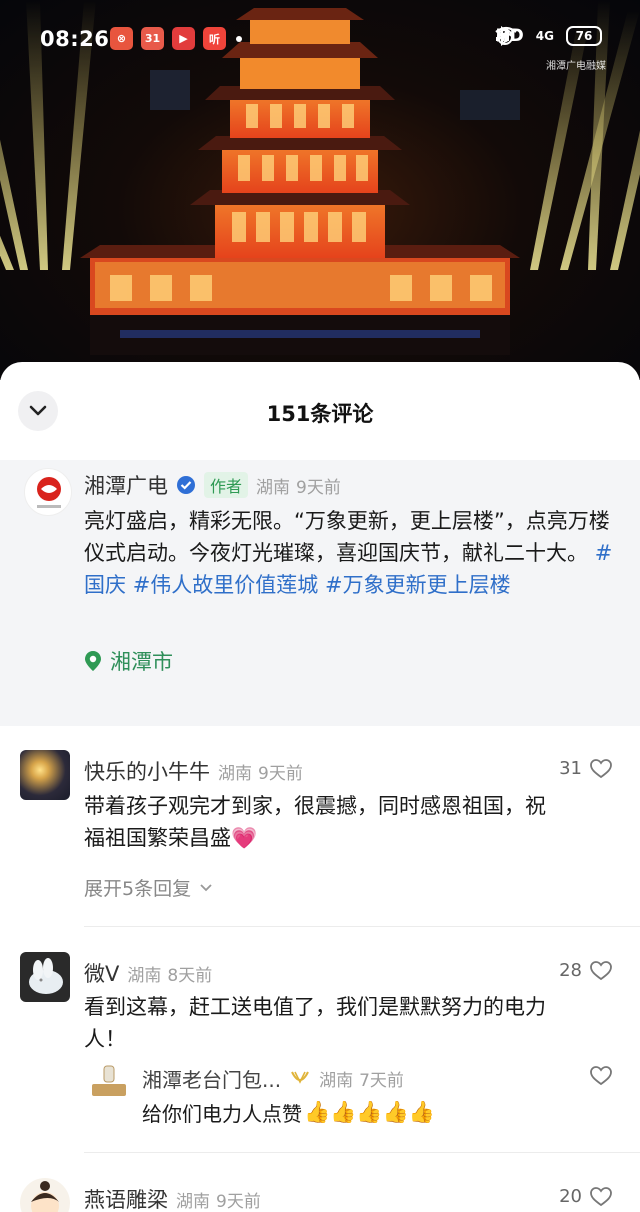 The width and height of the screenshot is (640, 1212). I want to click on location-text: 湘潭市, so click(141, 662).